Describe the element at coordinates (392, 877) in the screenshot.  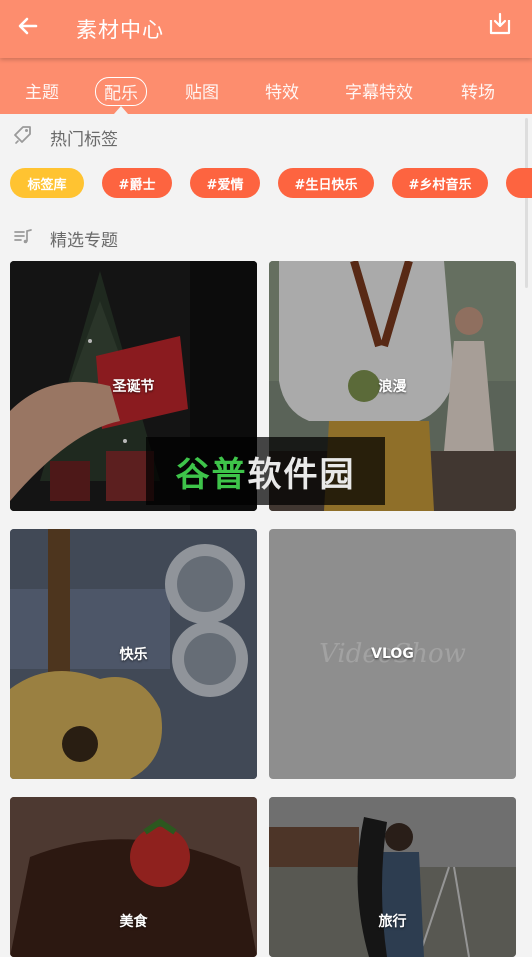
I see `topic-card-travel: 旅行` at that location.